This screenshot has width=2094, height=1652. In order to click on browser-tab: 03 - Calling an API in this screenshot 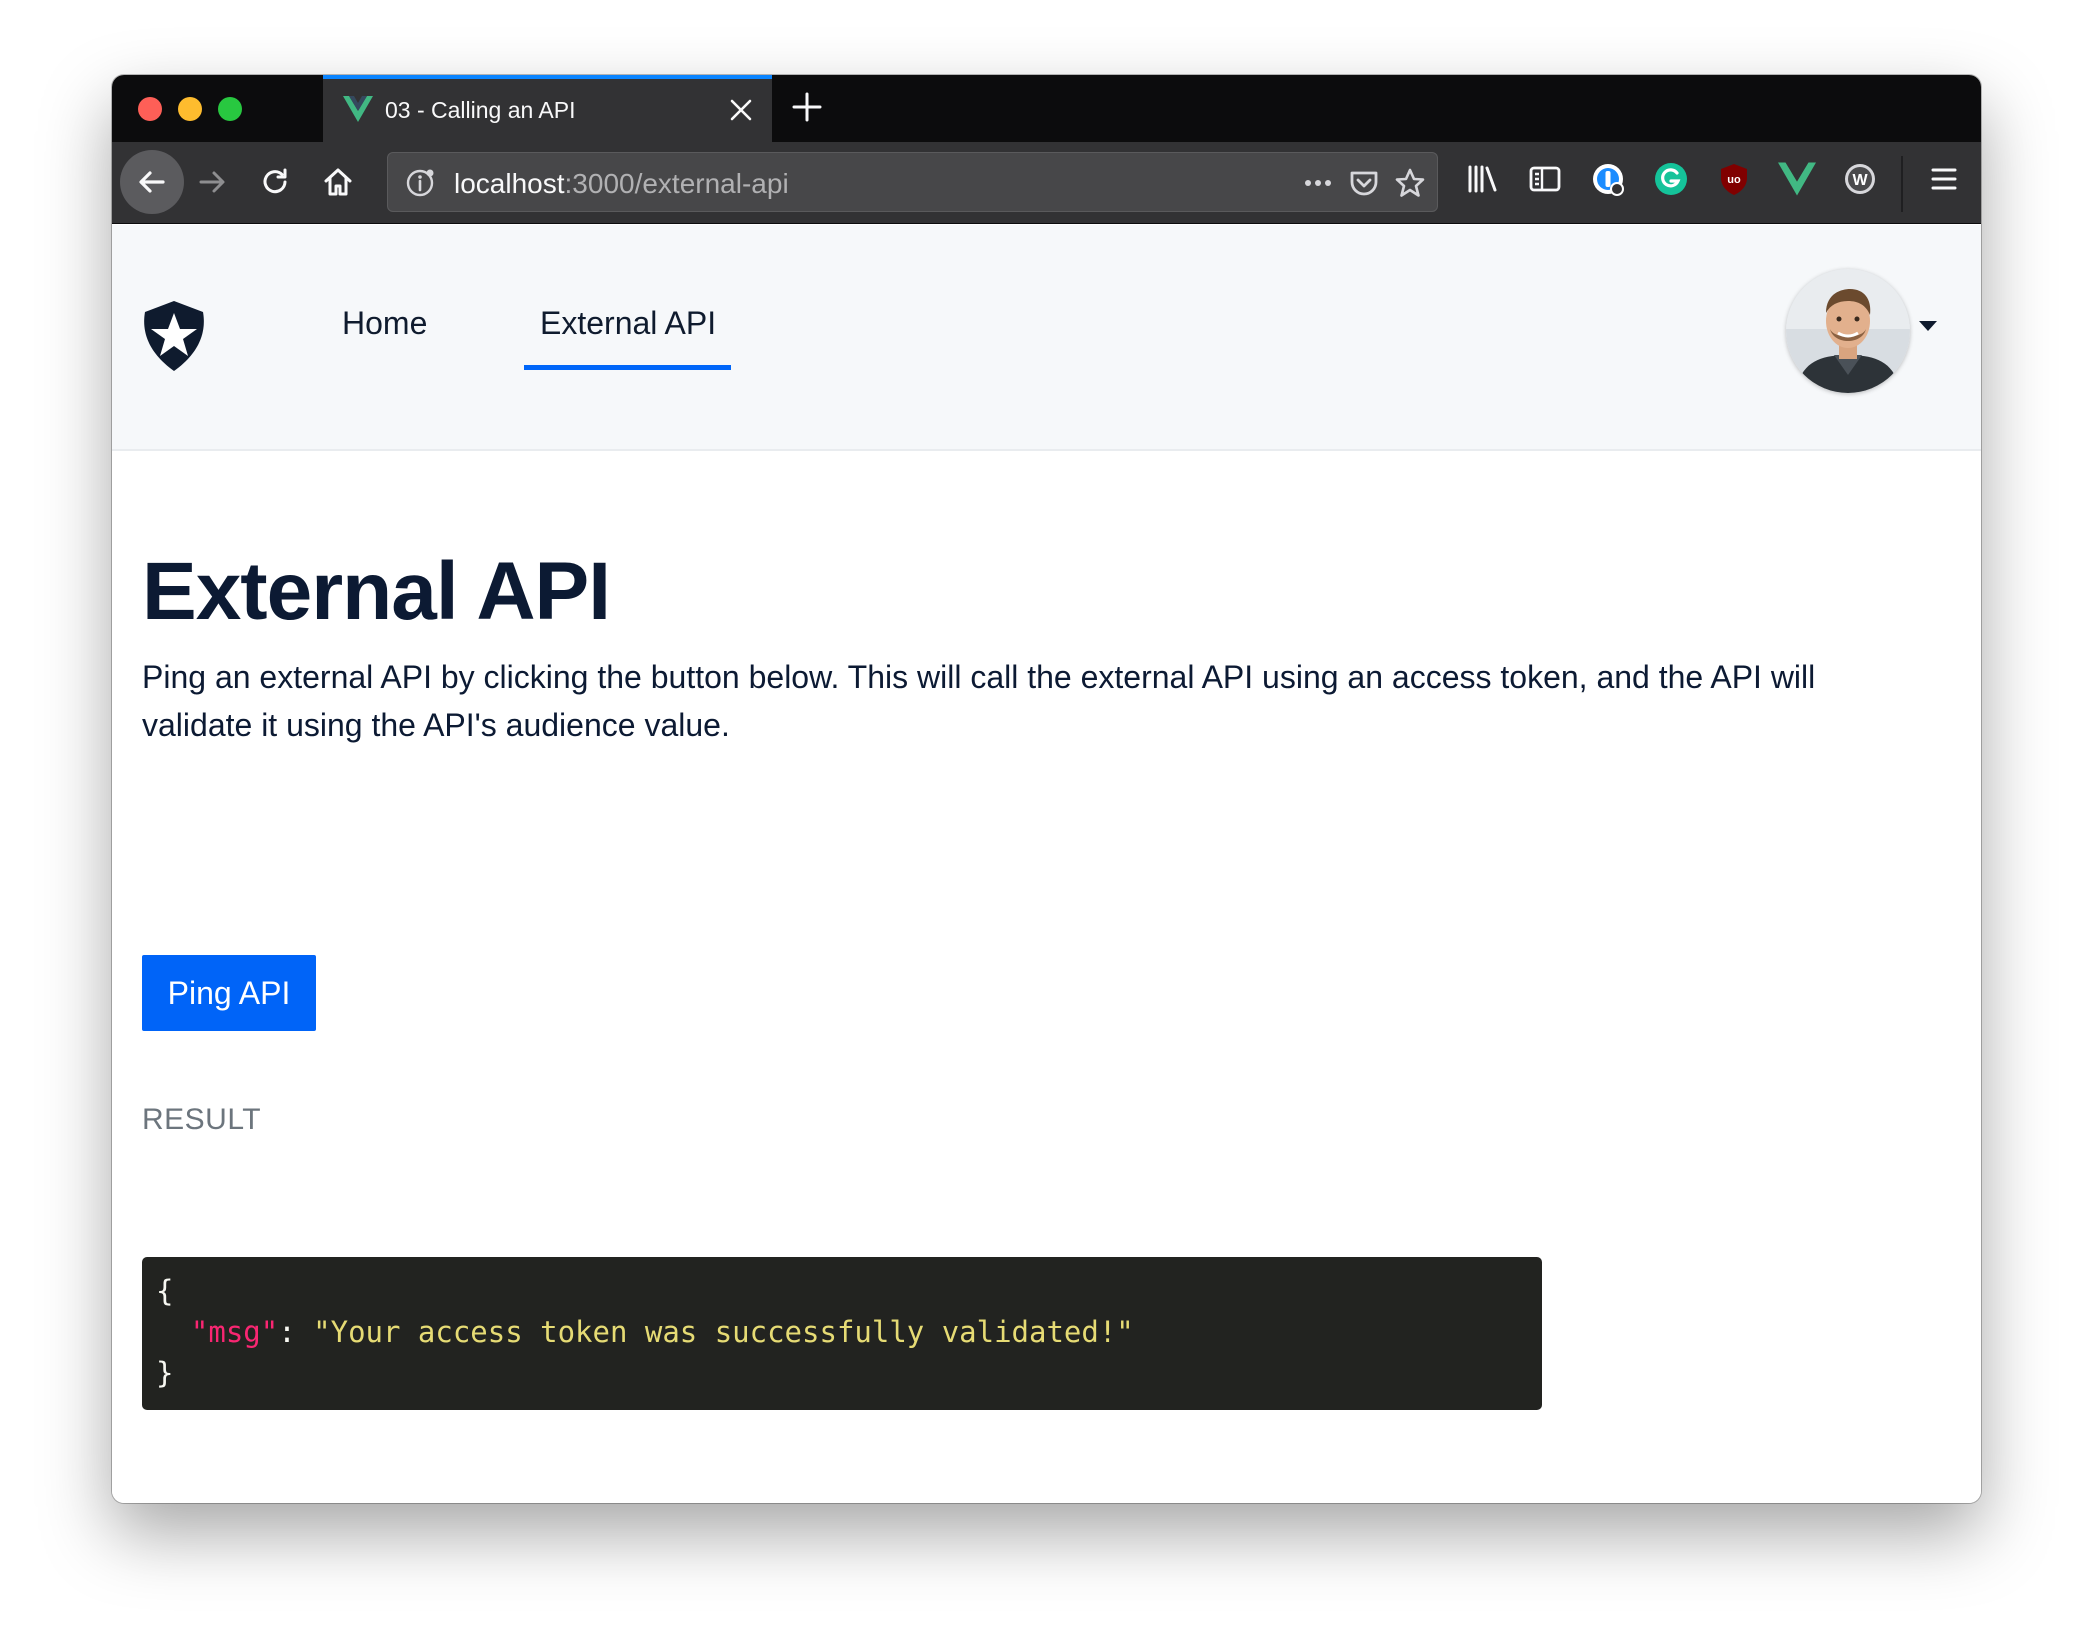, I will do `click(547, 108)`.